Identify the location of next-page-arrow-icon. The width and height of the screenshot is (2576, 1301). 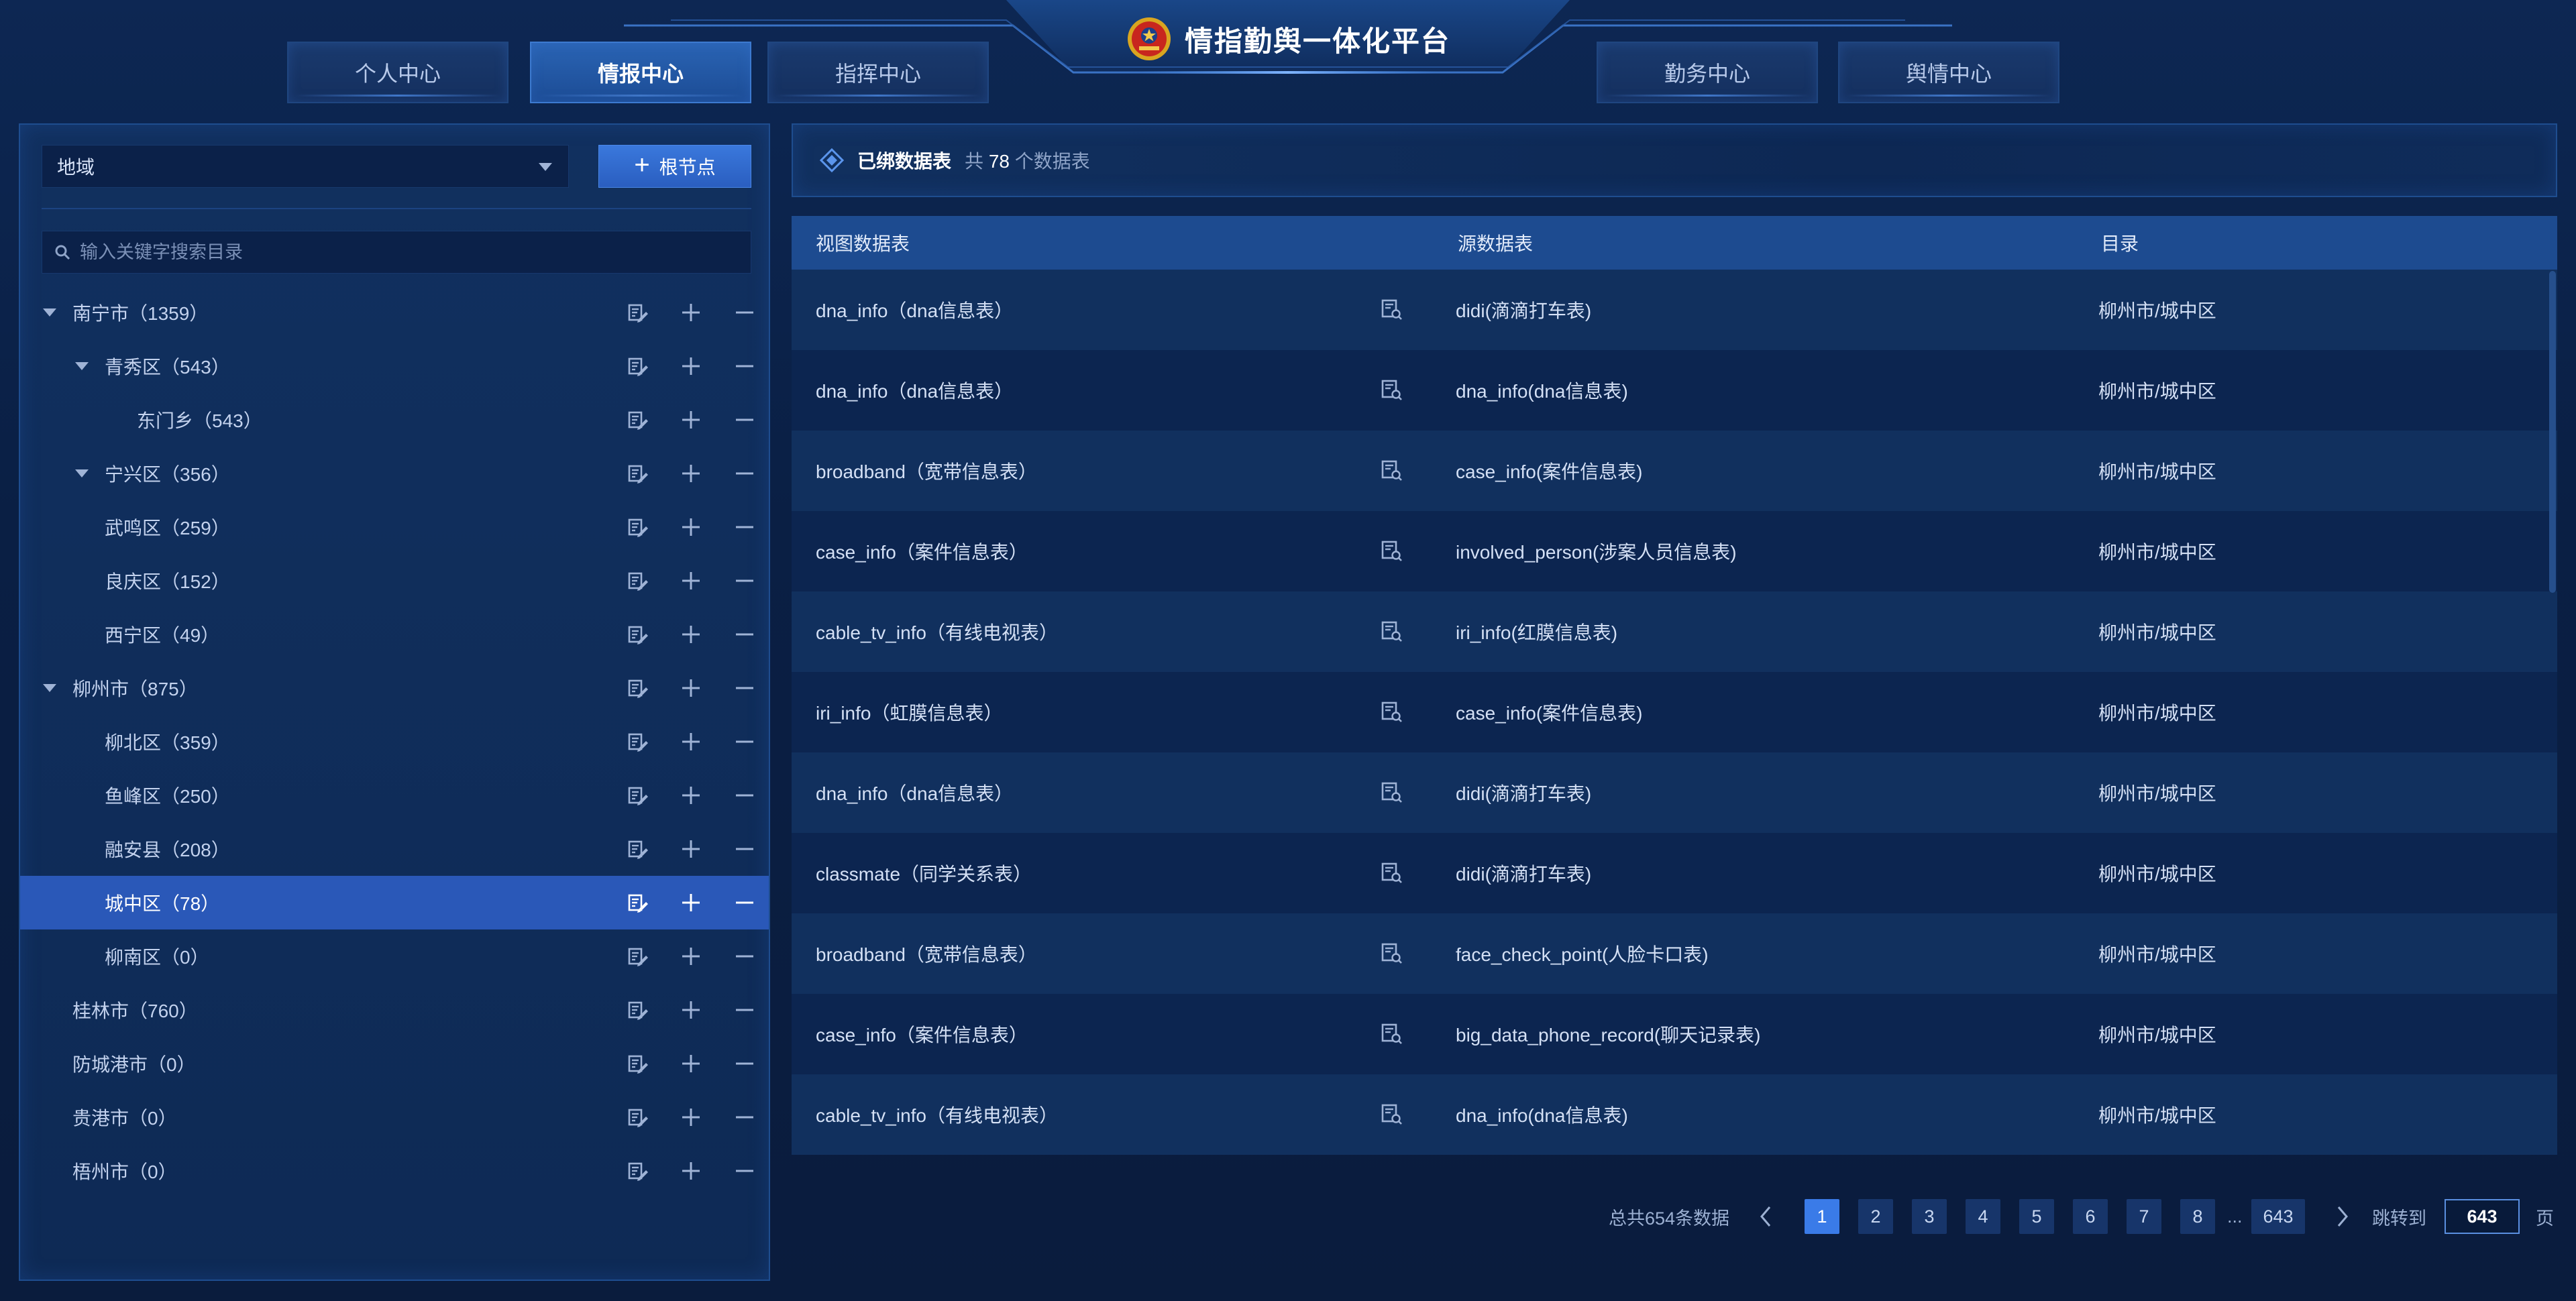
(2342, 1216).